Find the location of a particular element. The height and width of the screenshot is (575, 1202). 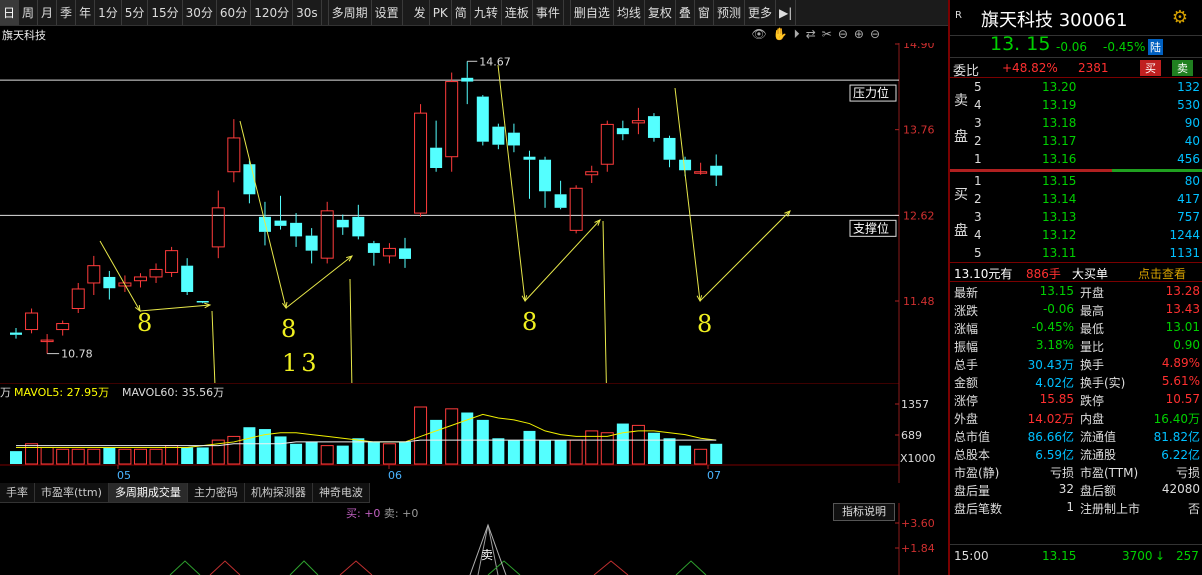

stat-label: 盘后笔数 is located at coordinates (978, 509).